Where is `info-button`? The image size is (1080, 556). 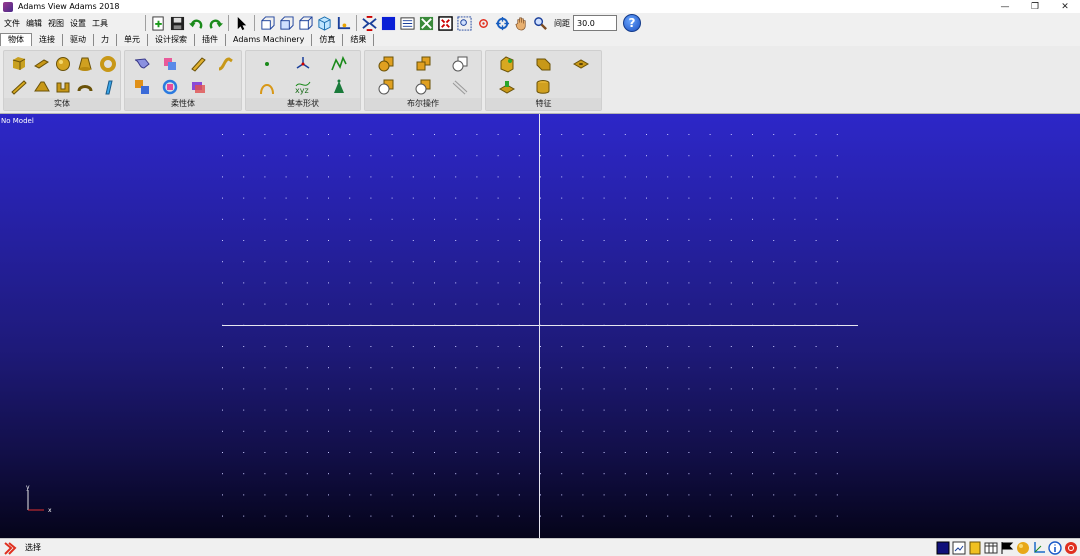
info-button is located at coordinates (1054, 547).